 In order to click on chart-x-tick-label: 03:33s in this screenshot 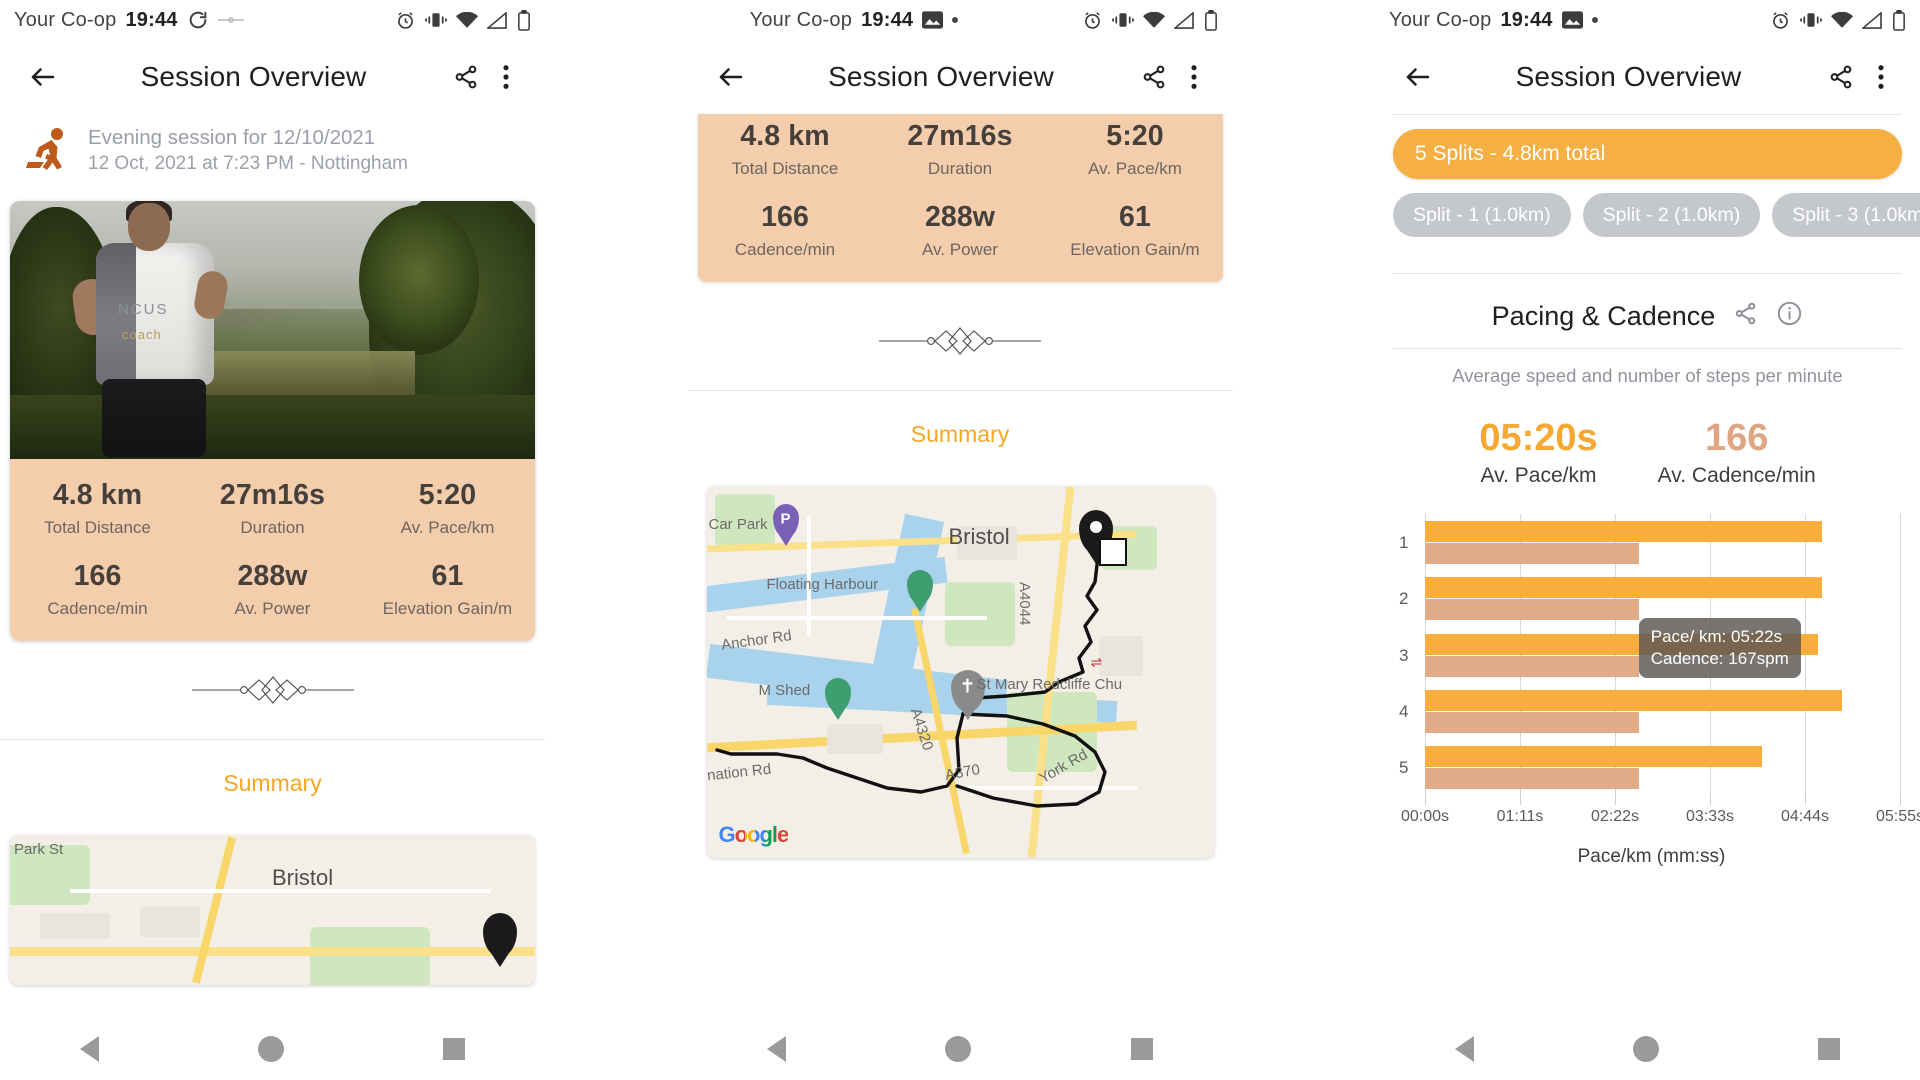, I will do `click(1710, 816)`.